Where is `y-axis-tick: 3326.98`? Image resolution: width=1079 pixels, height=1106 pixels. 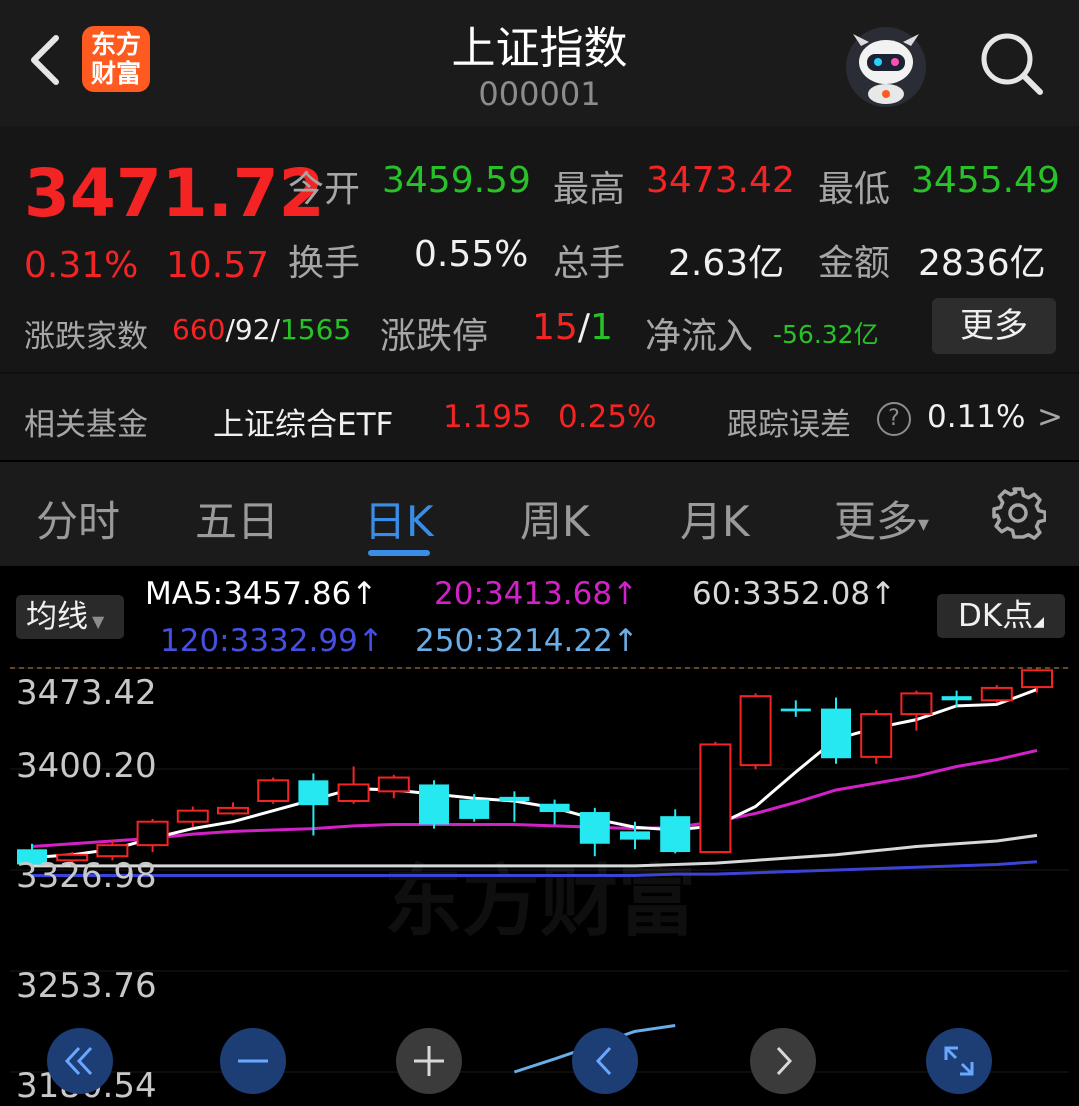
y-axis-tick: 3326.98 is located at coordinates (86, 876).